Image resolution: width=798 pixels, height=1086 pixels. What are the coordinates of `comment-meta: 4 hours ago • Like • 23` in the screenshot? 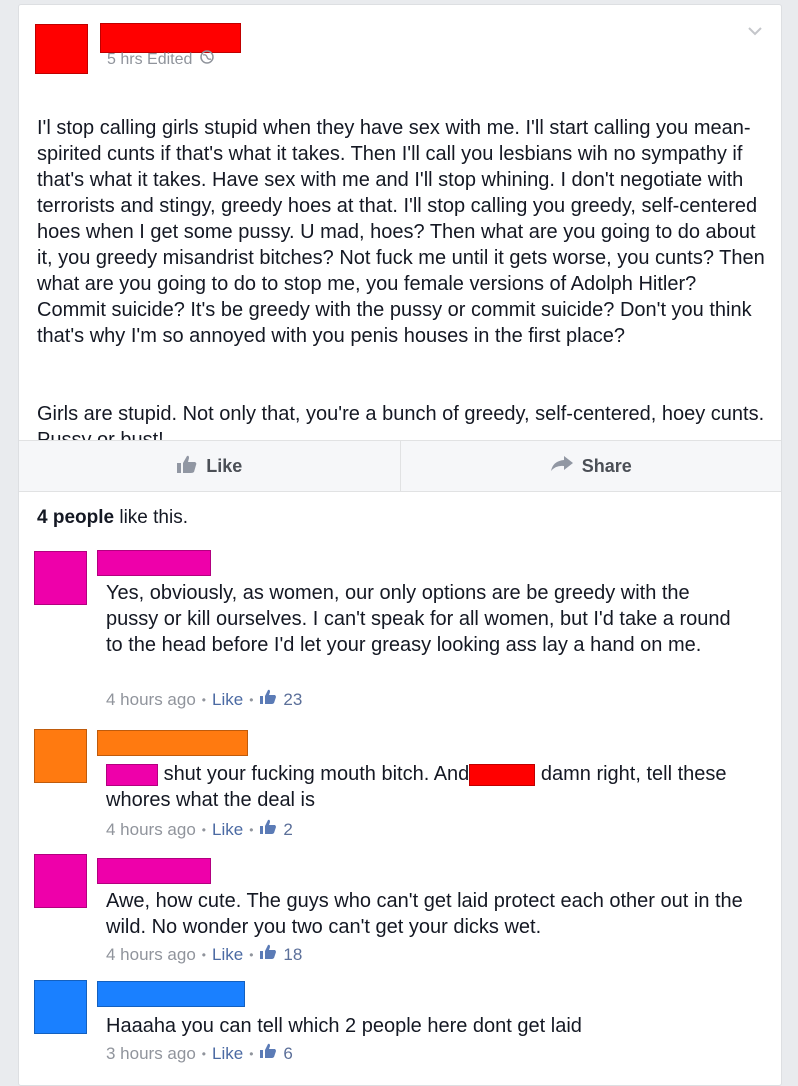 It's located at (204, 699).